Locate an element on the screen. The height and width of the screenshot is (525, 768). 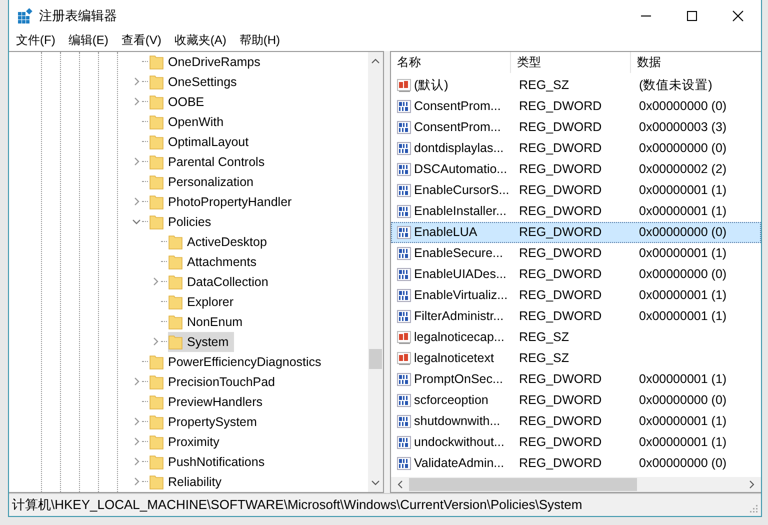
tree-item: ActiveDesktop is located at coordinates (220, 242).